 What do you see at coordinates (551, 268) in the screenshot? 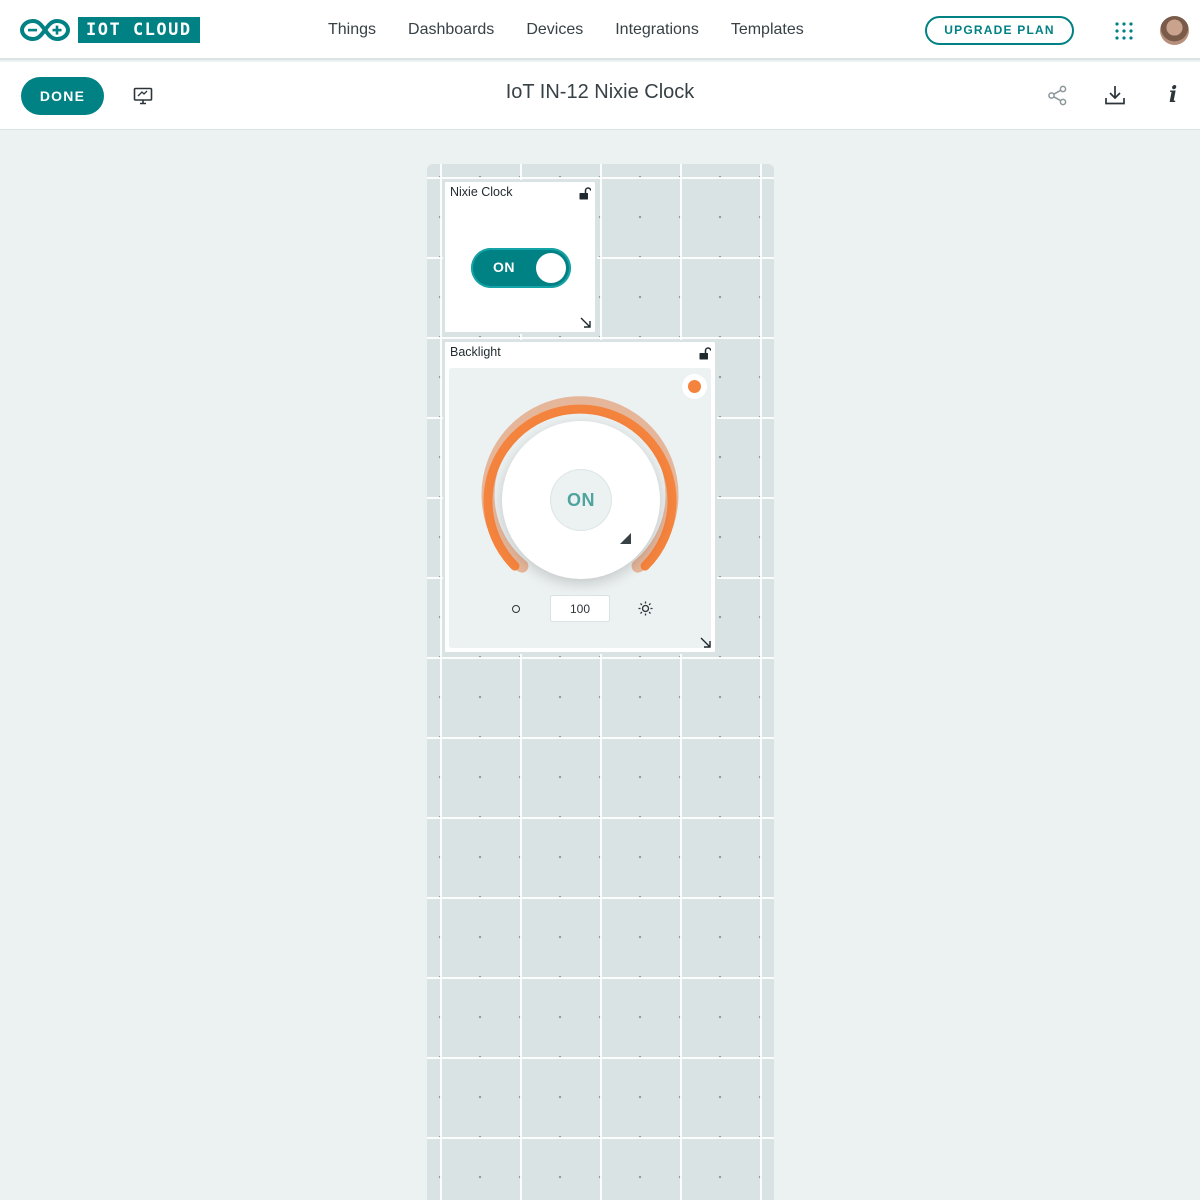
I see `switch-knob` at bounding box center [551, 268].